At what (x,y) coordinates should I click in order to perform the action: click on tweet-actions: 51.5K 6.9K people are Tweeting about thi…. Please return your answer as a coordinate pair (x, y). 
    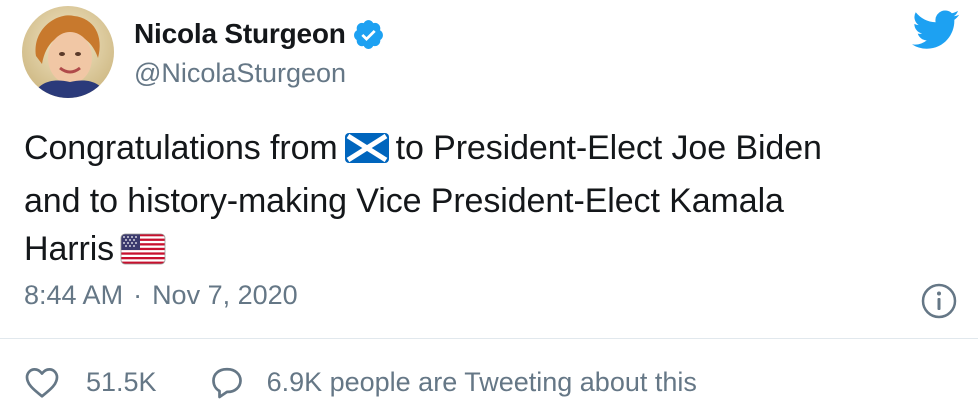
    Looking at the image, I should click on (360, 382).